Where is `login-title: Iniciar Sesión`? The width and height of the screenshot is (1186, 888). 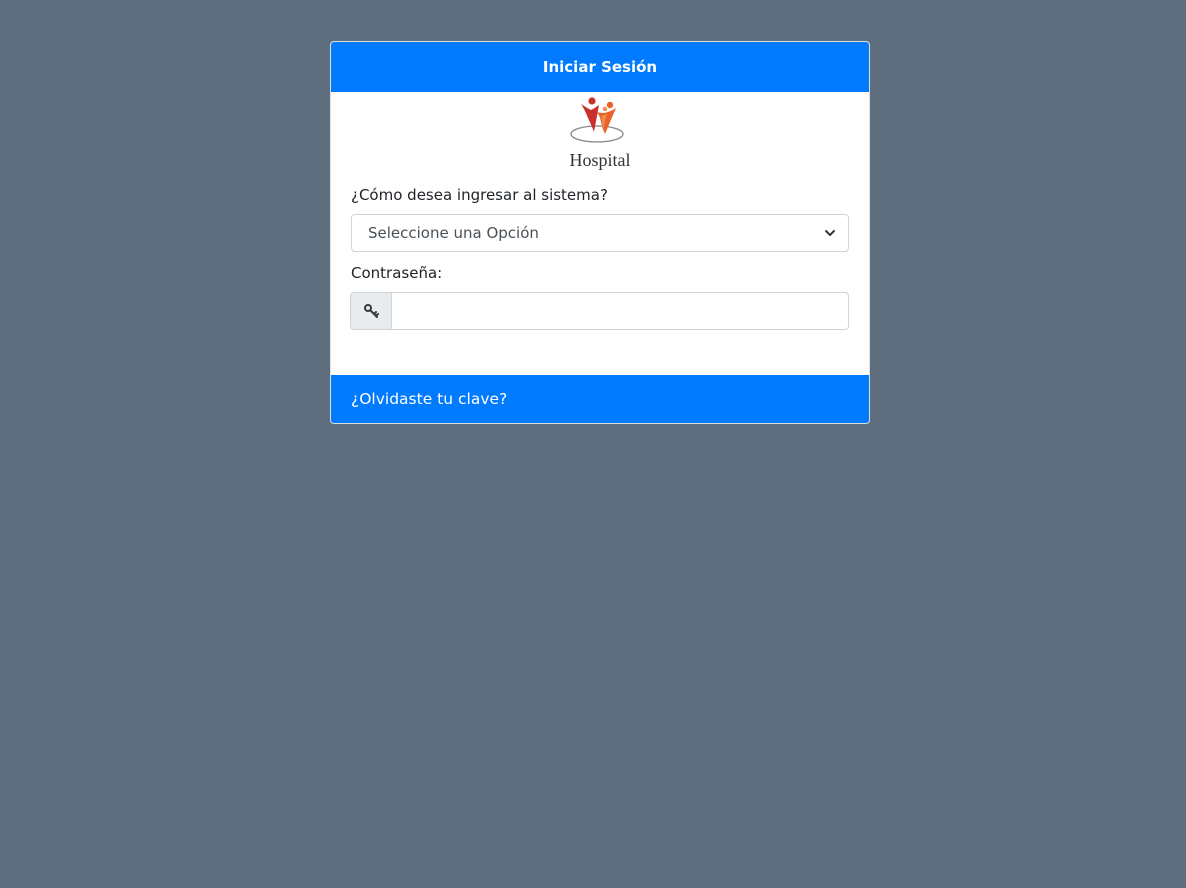
login-title: Iniciar Sesión is located at coordinates (600, 67).